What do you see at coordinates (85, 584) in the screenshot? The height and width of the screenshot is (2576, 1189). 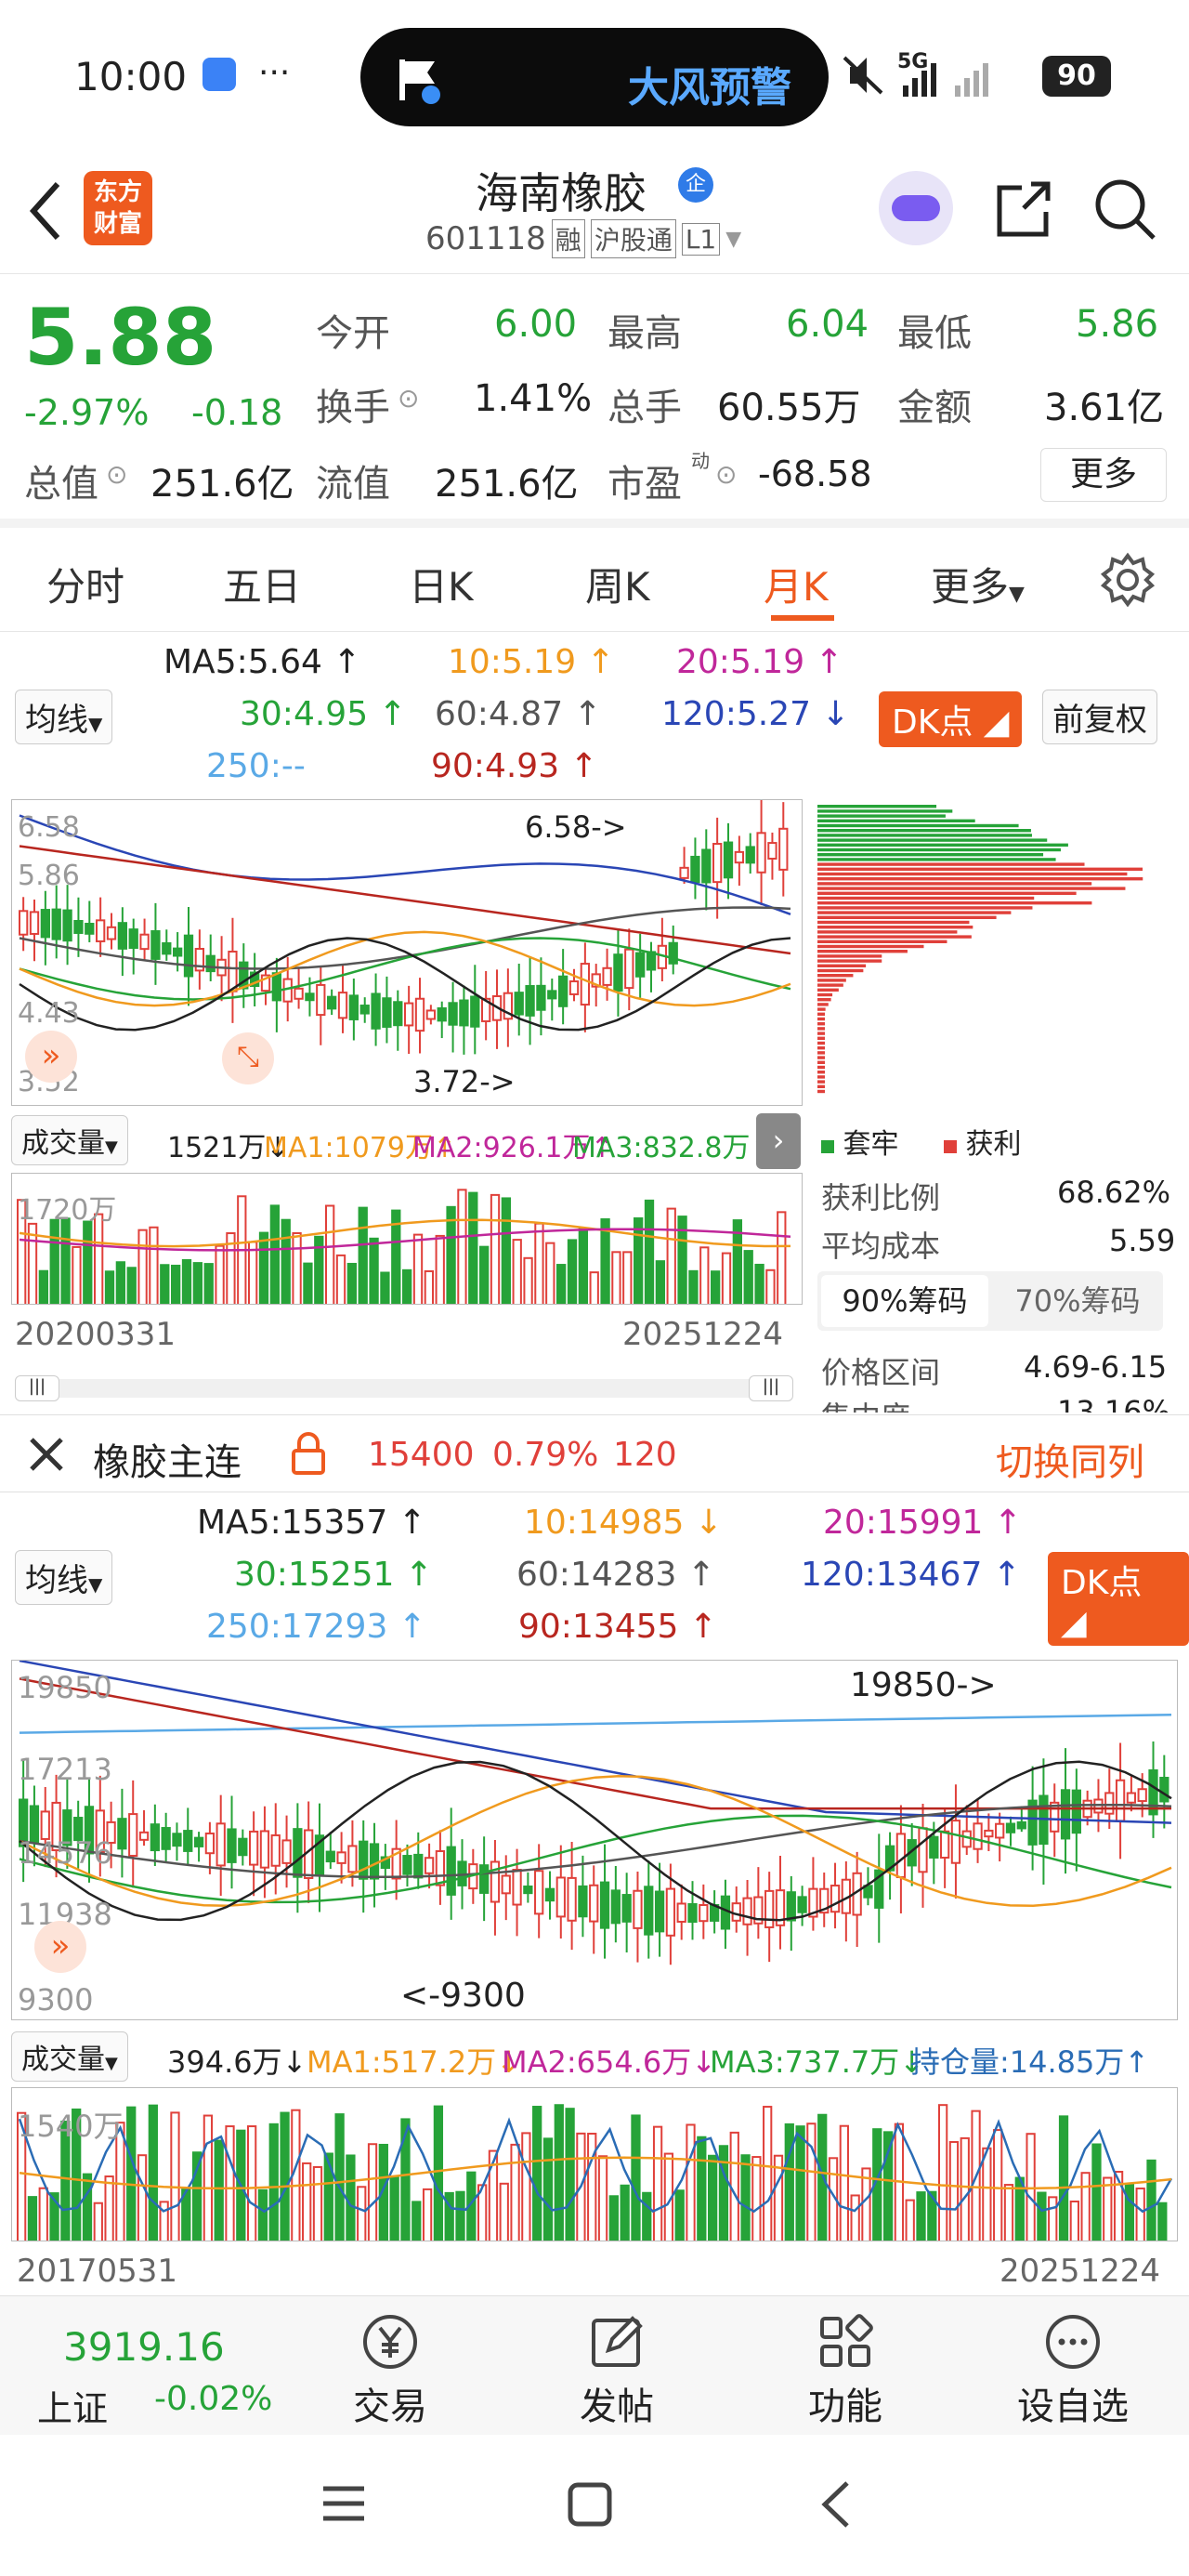 I see `tab-intraday: 分时` at bounding box center [85, 584].